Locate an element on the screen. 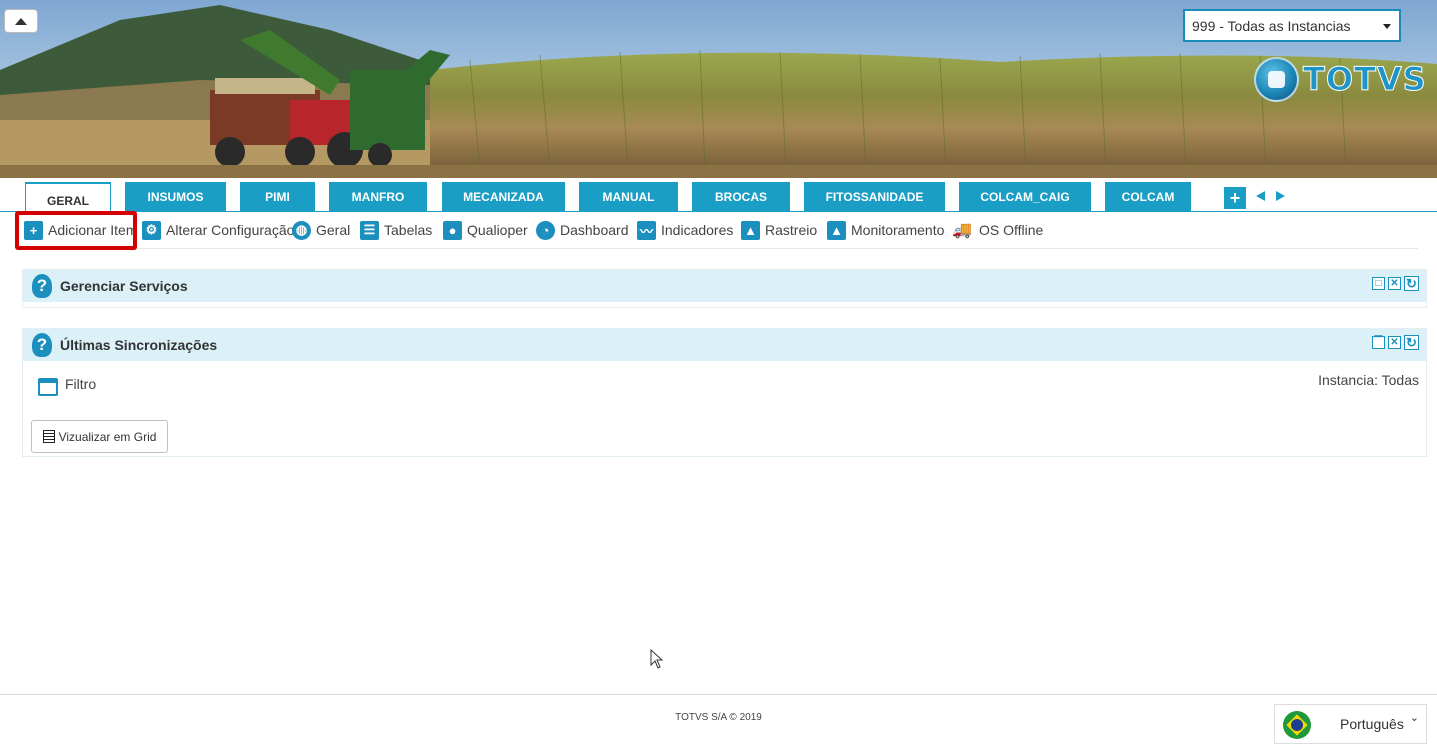 The image size is (1437, 752). expand-icon: □ is located at coordinates (1378, 283).